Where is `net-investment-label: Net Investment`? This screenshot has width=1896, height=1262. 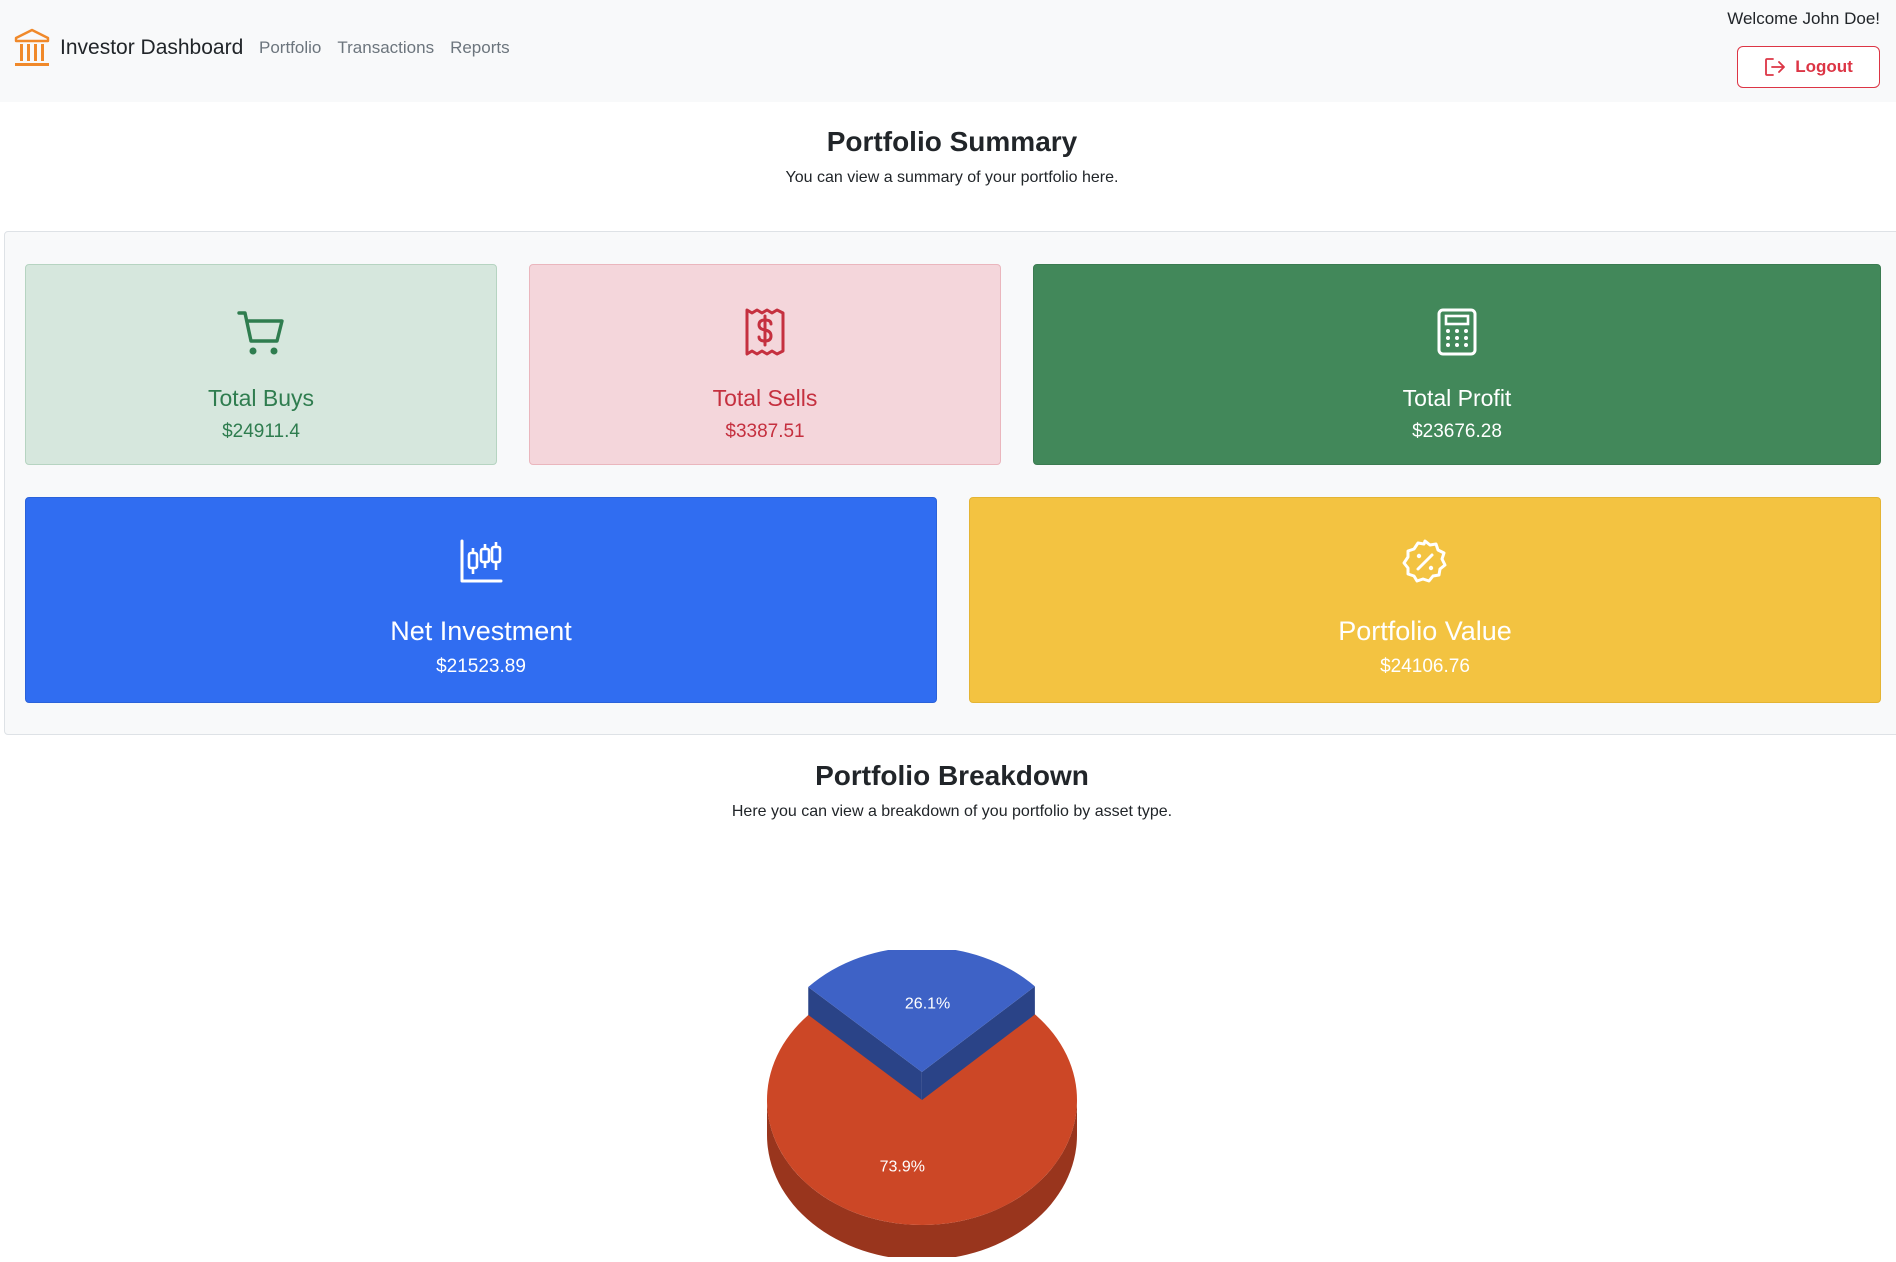
net-investment-label: Net Investment is located at coordinates (481, 631).